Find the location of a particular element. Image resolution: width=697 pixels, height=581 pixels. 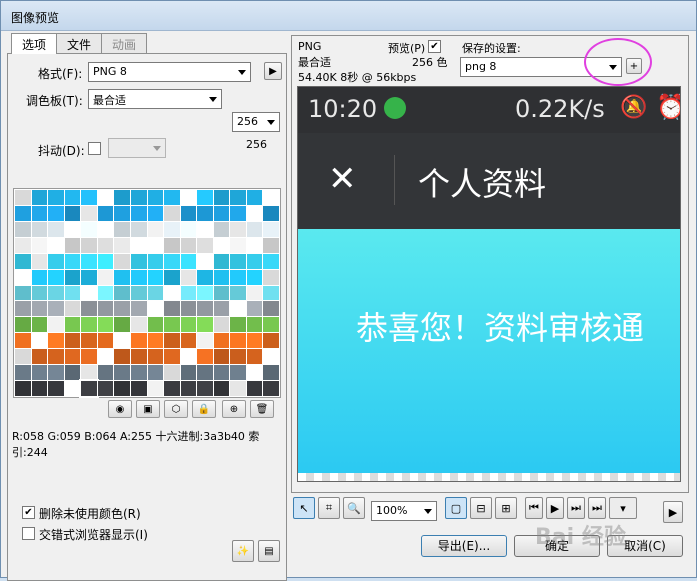

crop-icon: ⌗ is located at coordinates (329, 508).